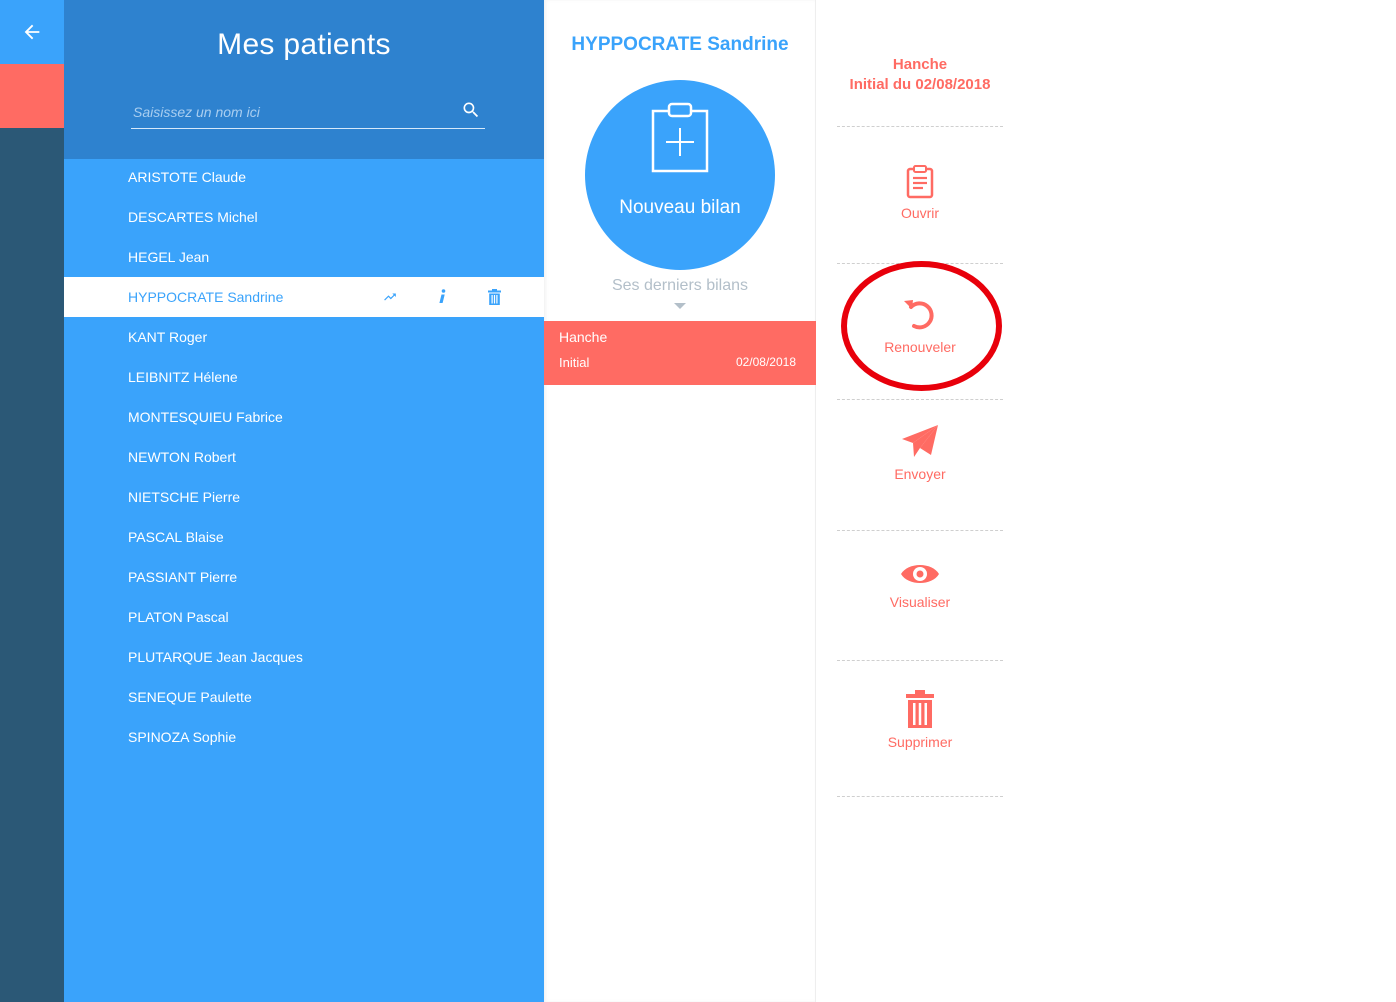 This screenshot has height=1002, width=1396. I want to click on last-bilans-label: Ses derniers bilans, so click(680, 285).